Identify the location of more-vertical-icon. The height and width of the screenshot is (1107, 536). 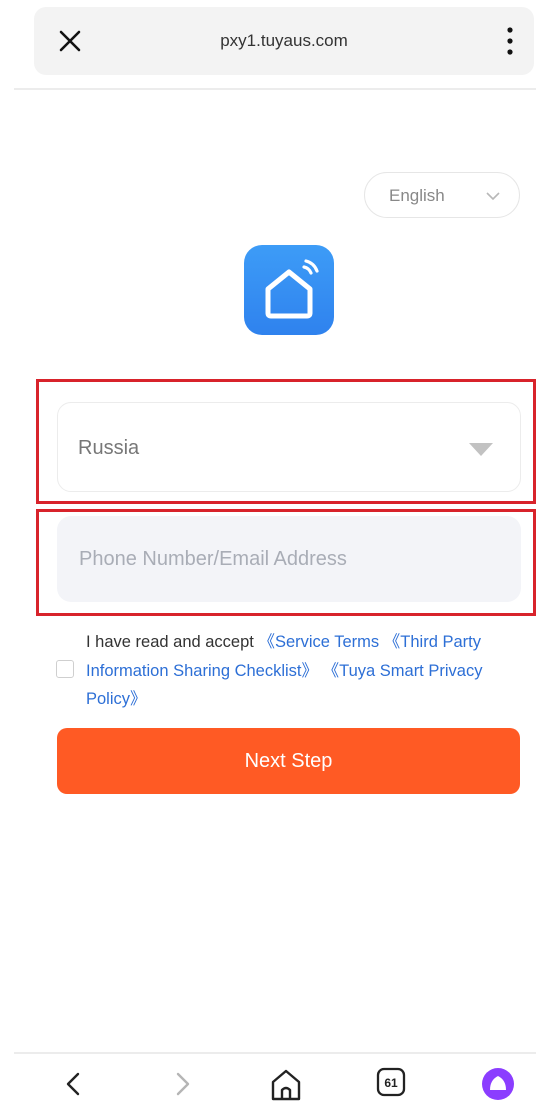
(510, 41).